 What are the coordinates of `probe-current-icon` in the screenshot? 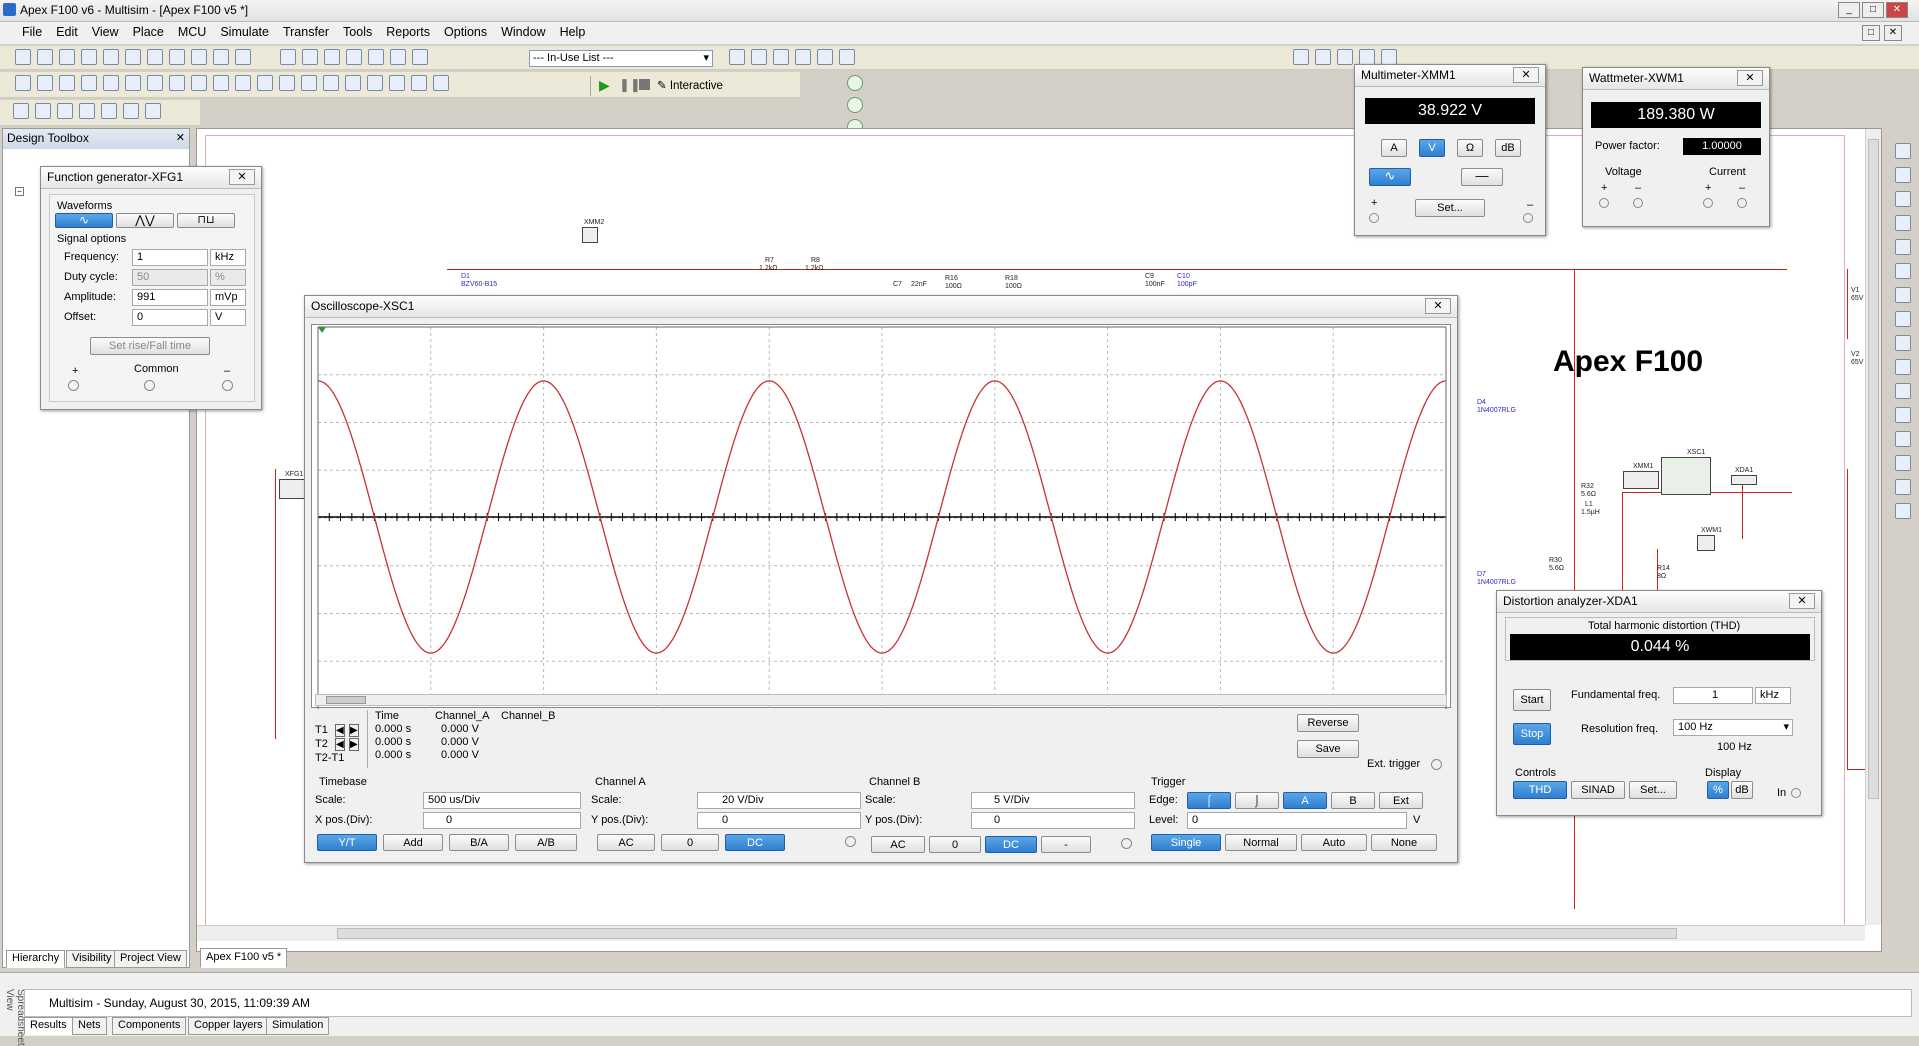 It's located at (855, 105).